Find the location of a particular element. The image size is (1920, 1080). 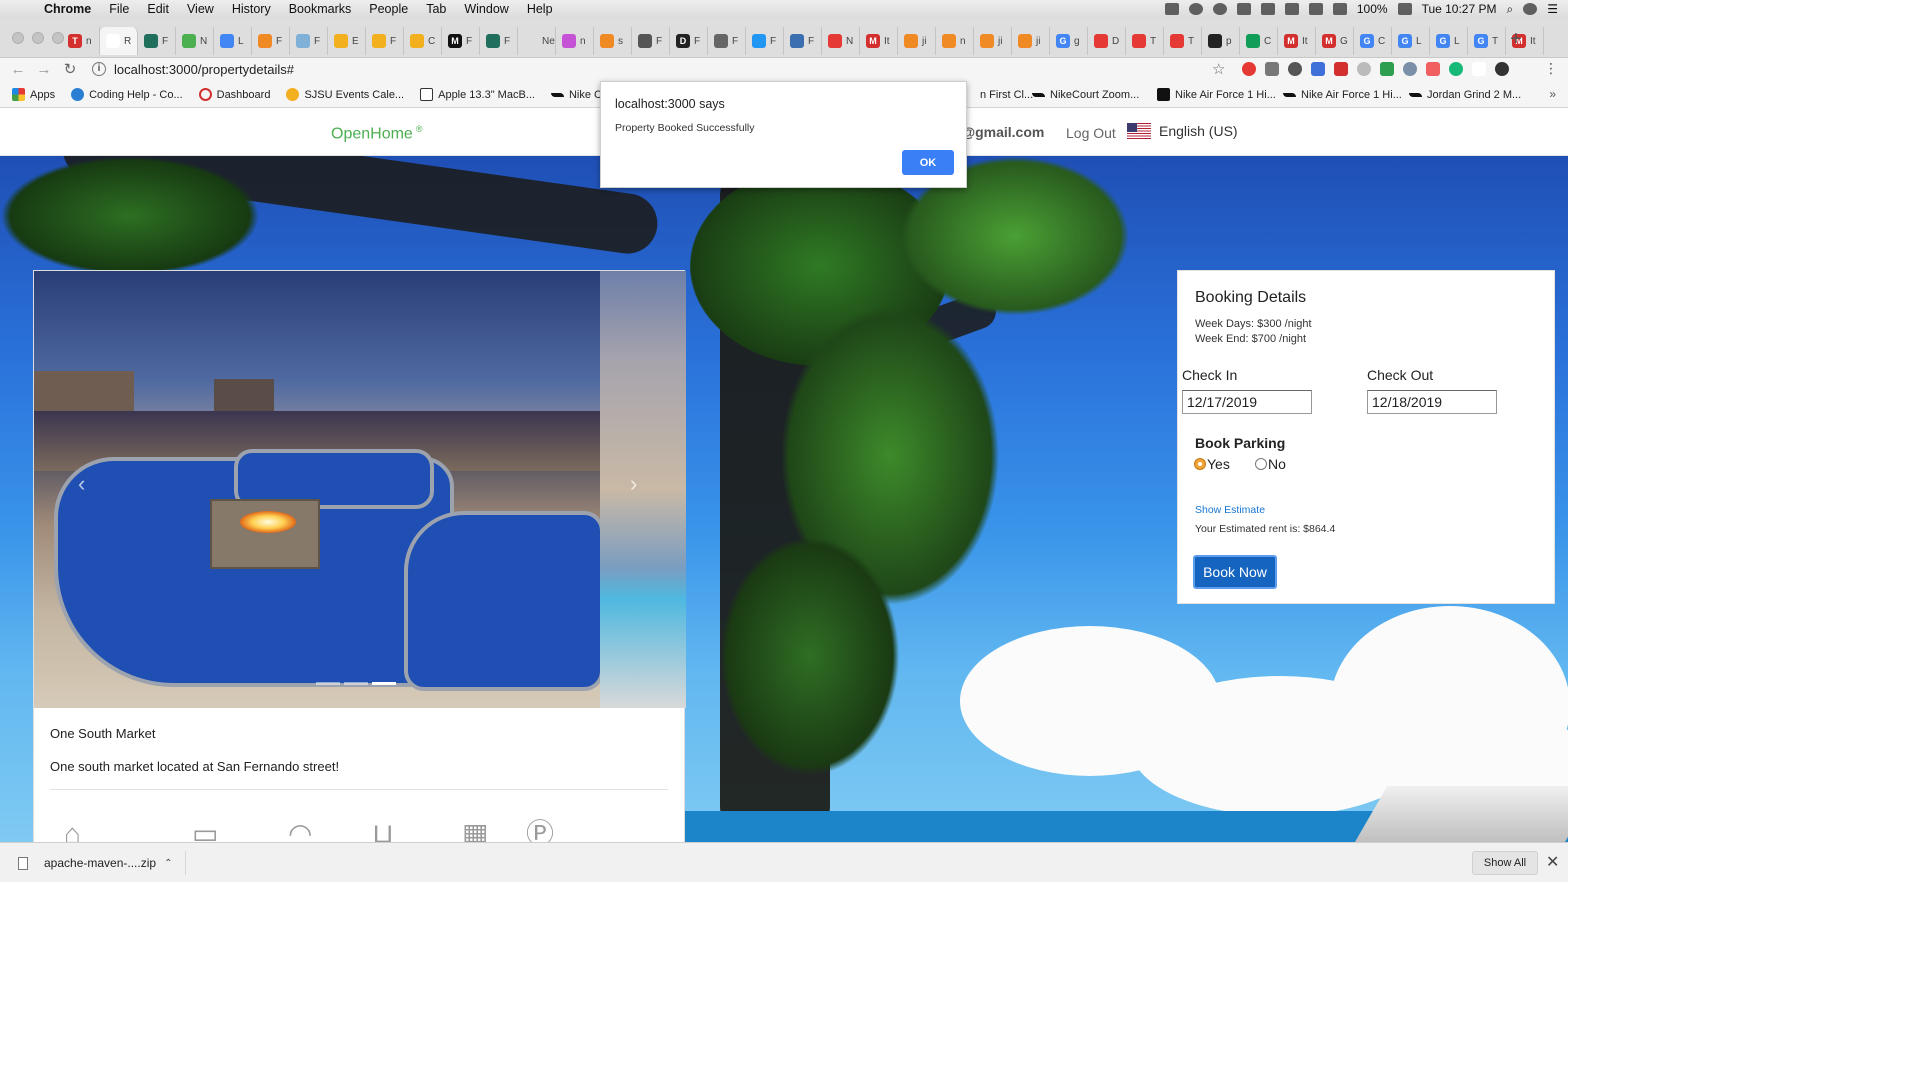

back-icon: ← is located at coordinates (18, 70).